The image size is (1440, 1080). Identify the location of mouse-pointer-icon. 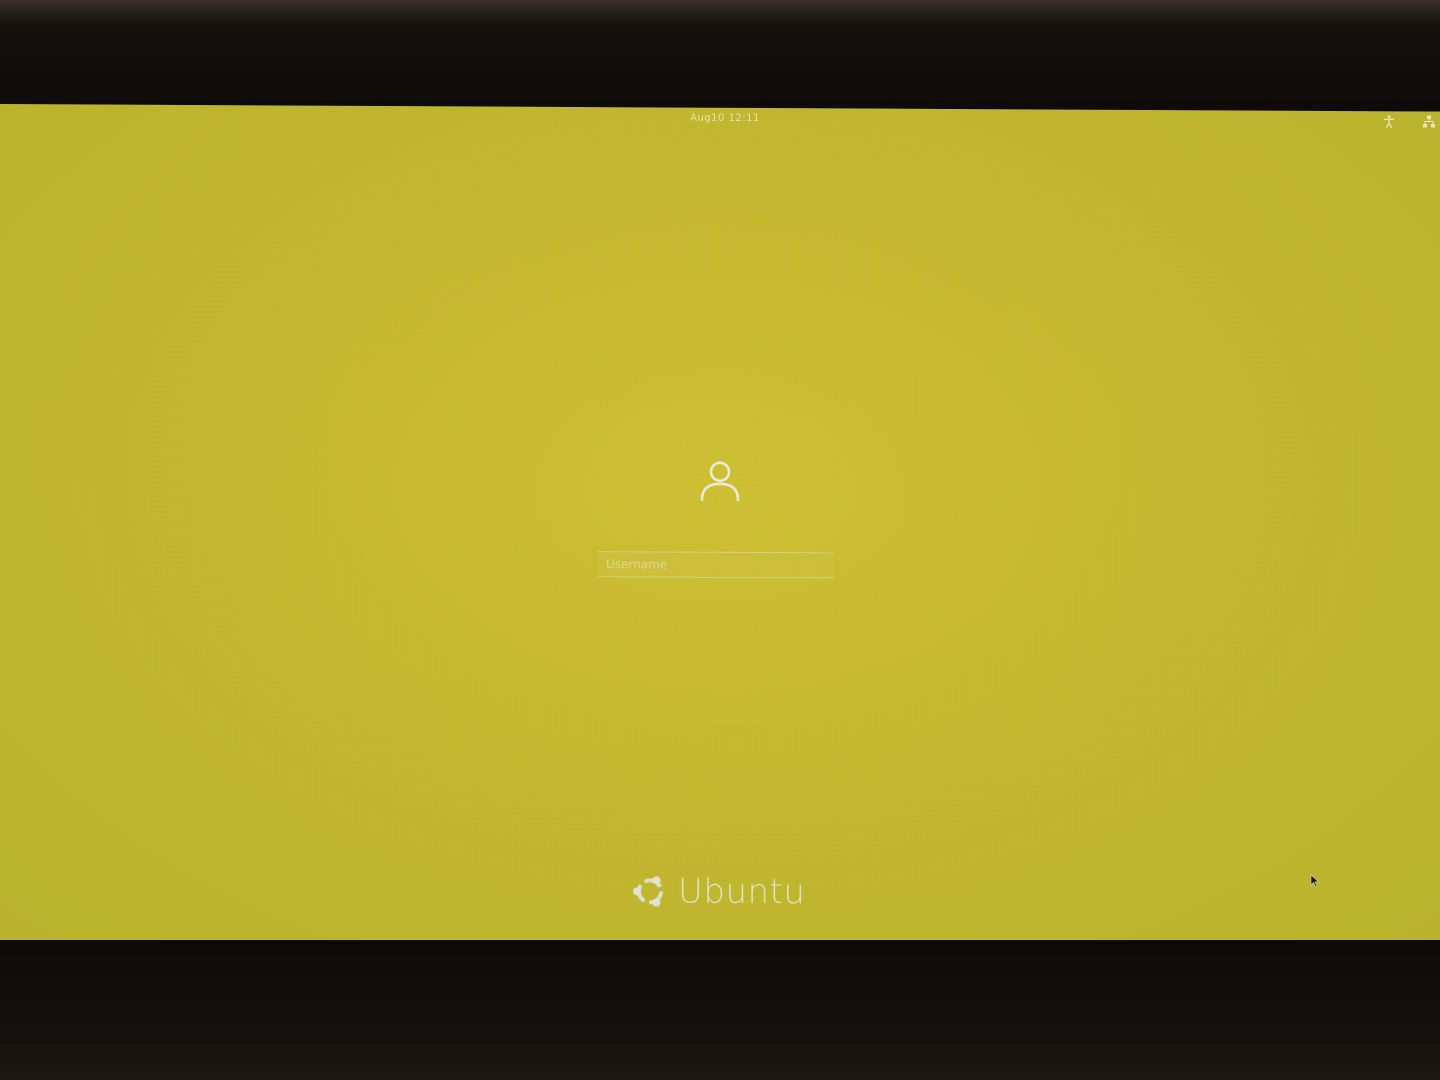
(1315, 881).